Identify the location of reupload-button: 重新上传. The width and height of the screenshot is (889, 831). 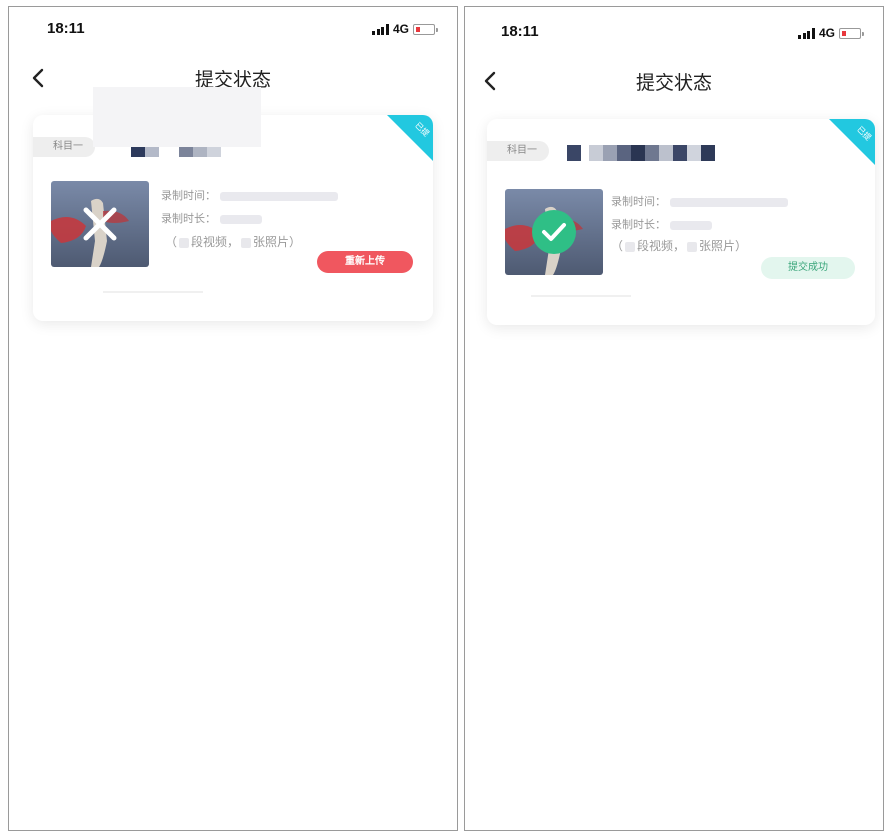
(365, 262).